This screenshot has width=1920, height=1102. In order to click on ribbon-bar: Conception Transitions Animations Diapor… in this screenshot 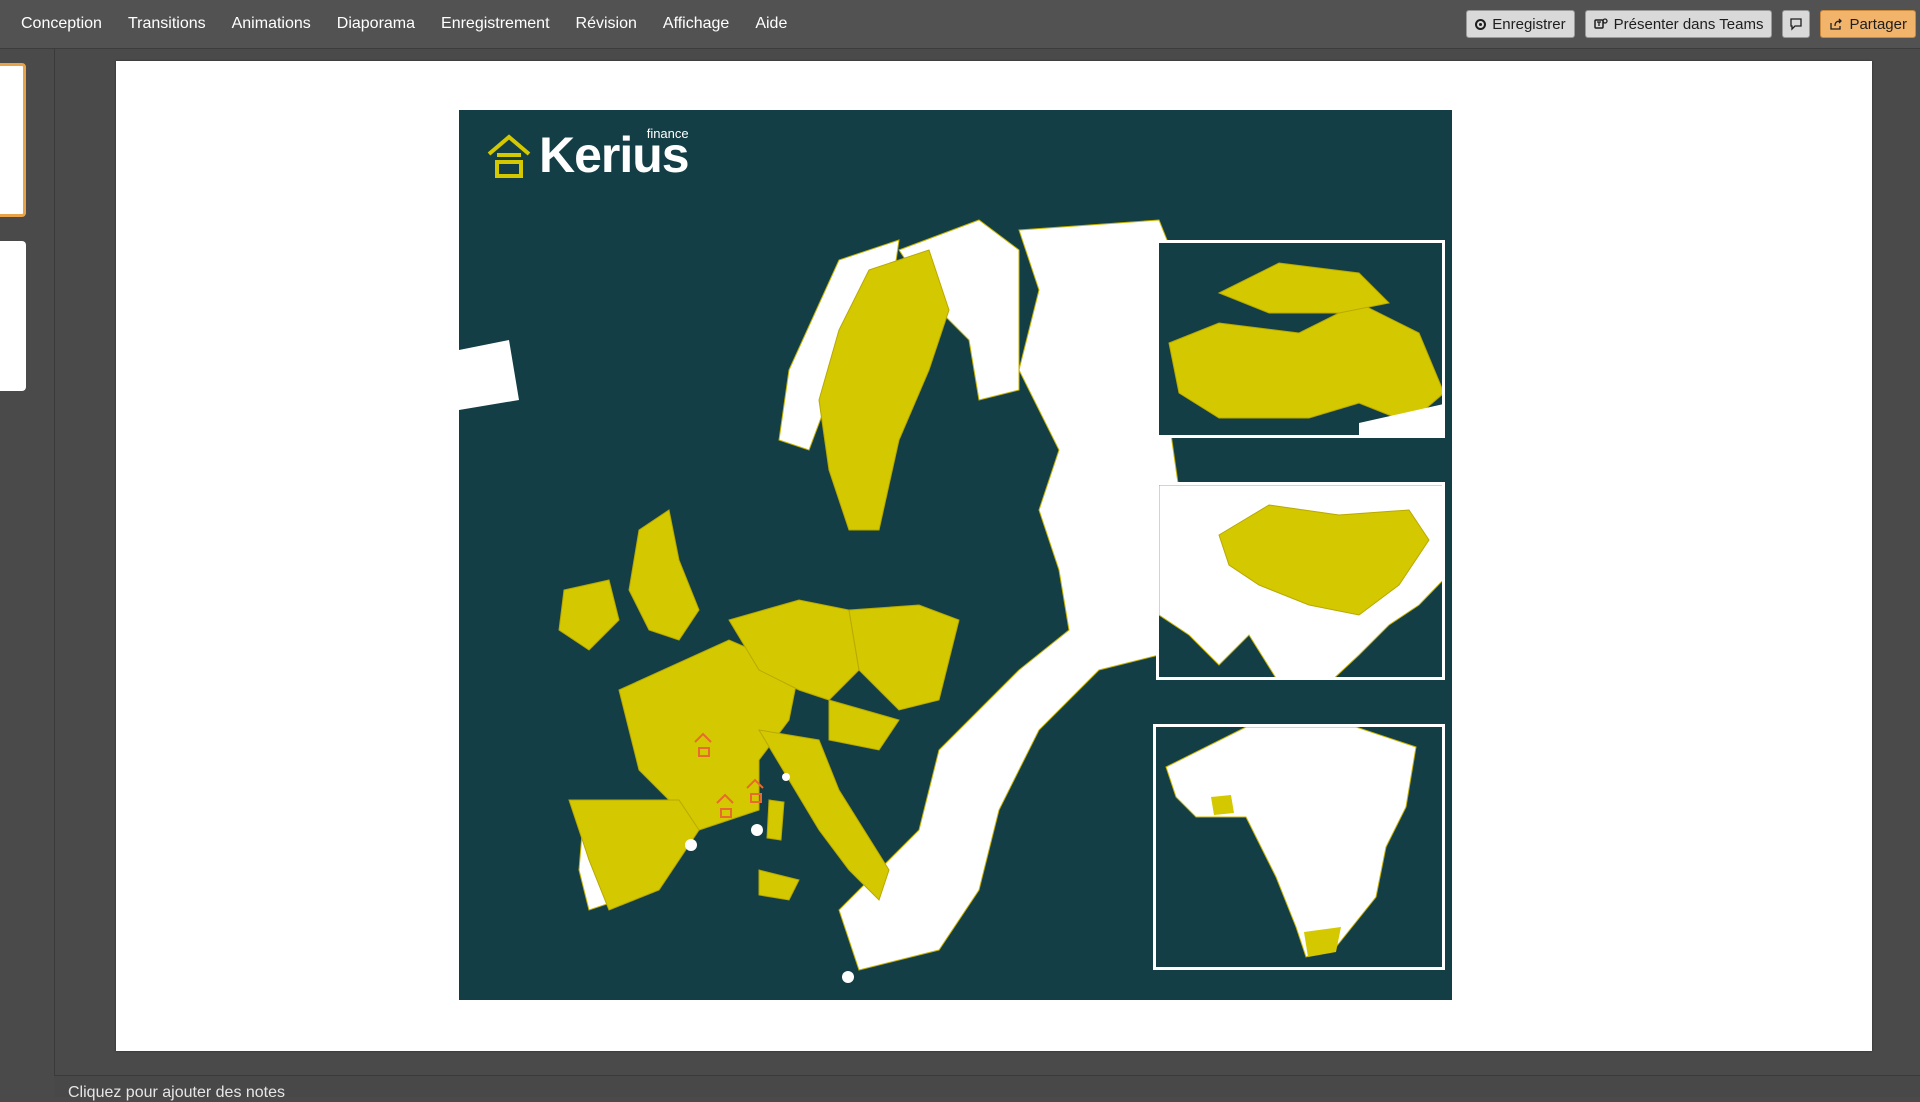, I will do `click(960, 24)`.